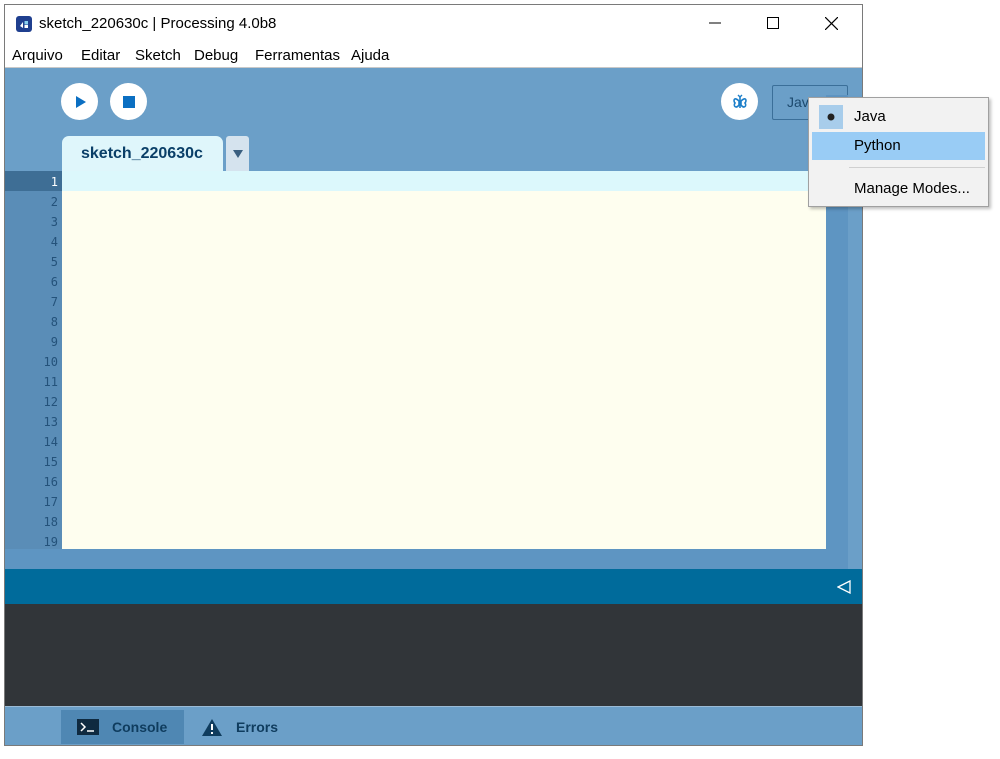 This screenshot has width=1000, height=759. What do you see at coordinates (917, 167) in the screenshot?
I see `menu-separator` at bounding box center [917, 167].